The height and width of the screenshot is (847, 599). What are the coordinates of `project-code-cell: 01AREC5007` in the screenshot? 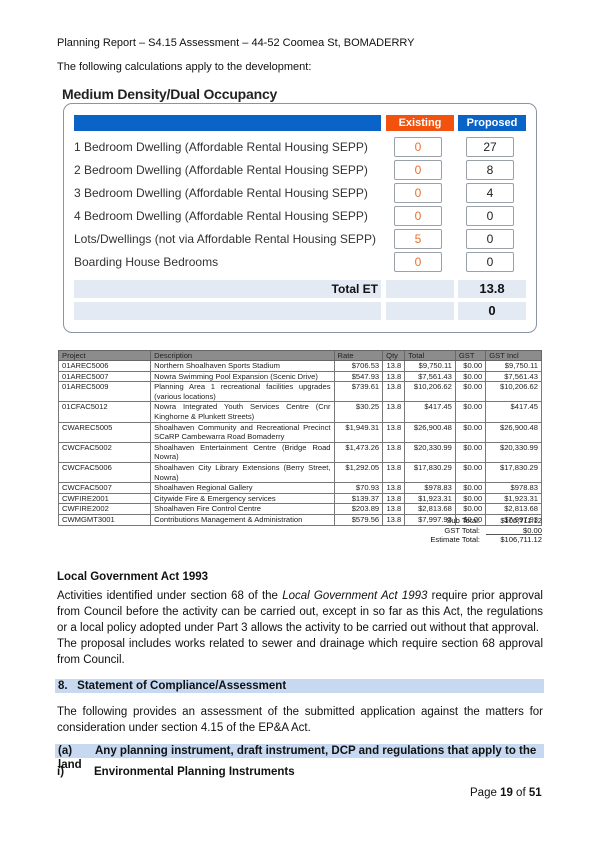 It's located at (104, 376).